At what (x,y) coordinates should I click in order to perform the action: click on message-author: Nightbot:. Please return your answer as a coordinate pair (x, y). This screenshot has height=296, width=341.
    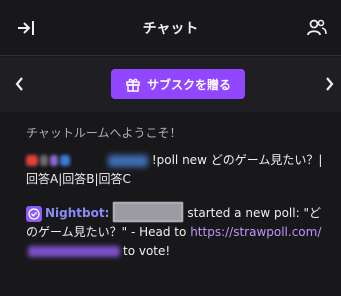
    Looking at the image, I should click on (77, 213).